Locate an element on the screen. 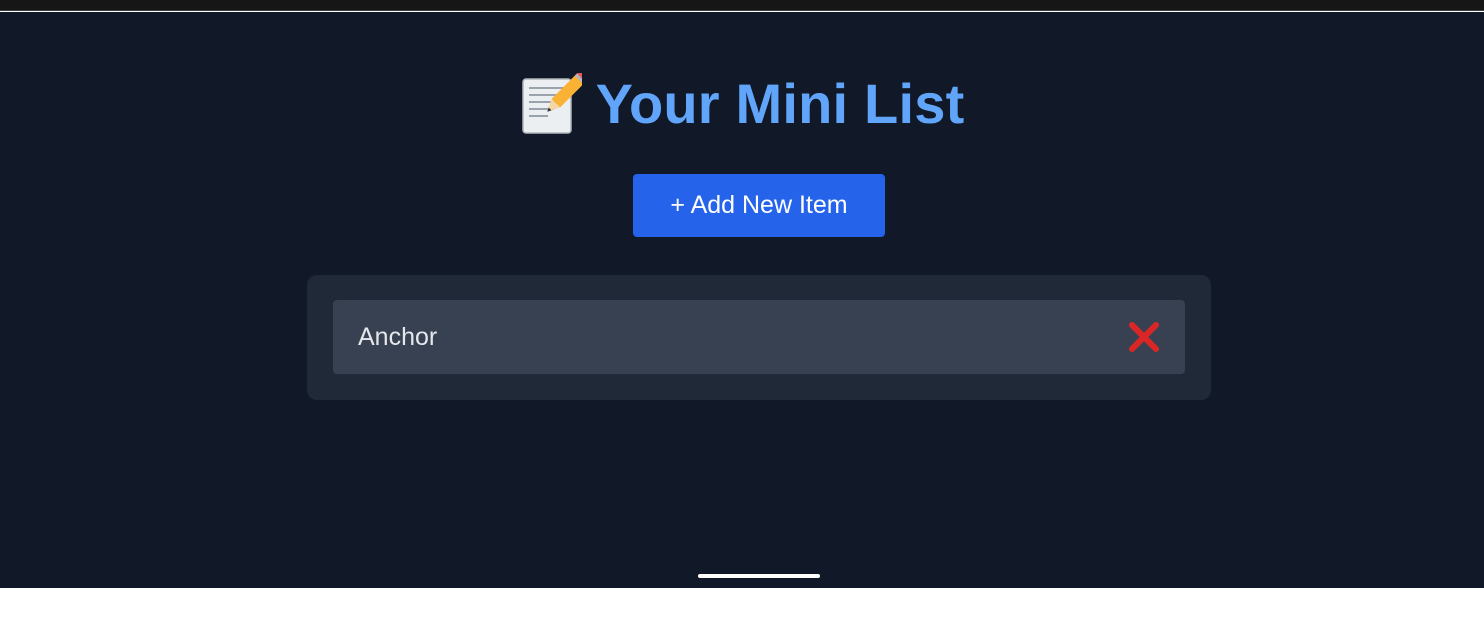 The width and height of the screenshot is (1484, 623). list-panel: Anchor is located at coordinates (759, 337).